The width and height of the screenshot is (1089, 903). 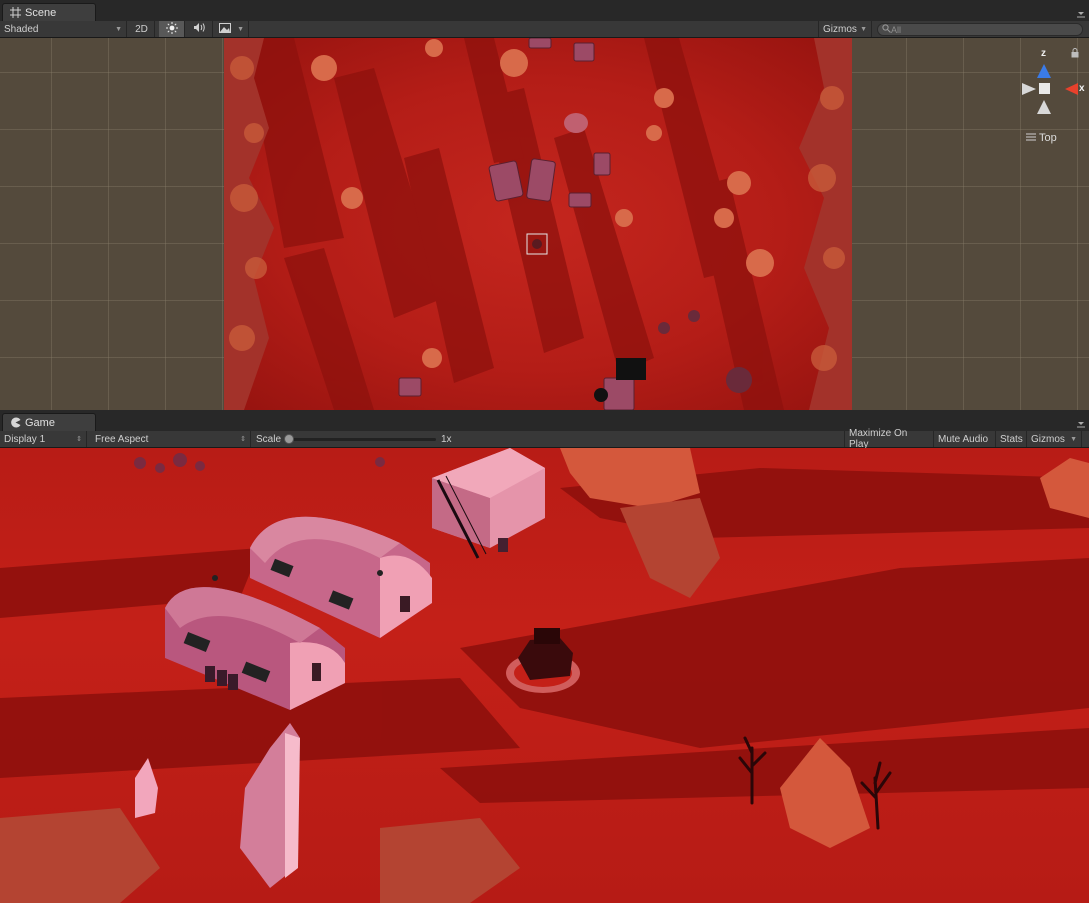 What do you see at coordinates (1044, 71) in the screenshot?
I see `gizmo-z-arrow` at bounding box center [1044, 71].